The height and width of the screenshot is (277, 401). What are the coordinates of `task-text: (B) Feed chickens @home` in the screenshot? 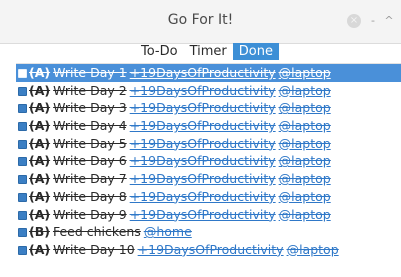 It's located at (112, 232).